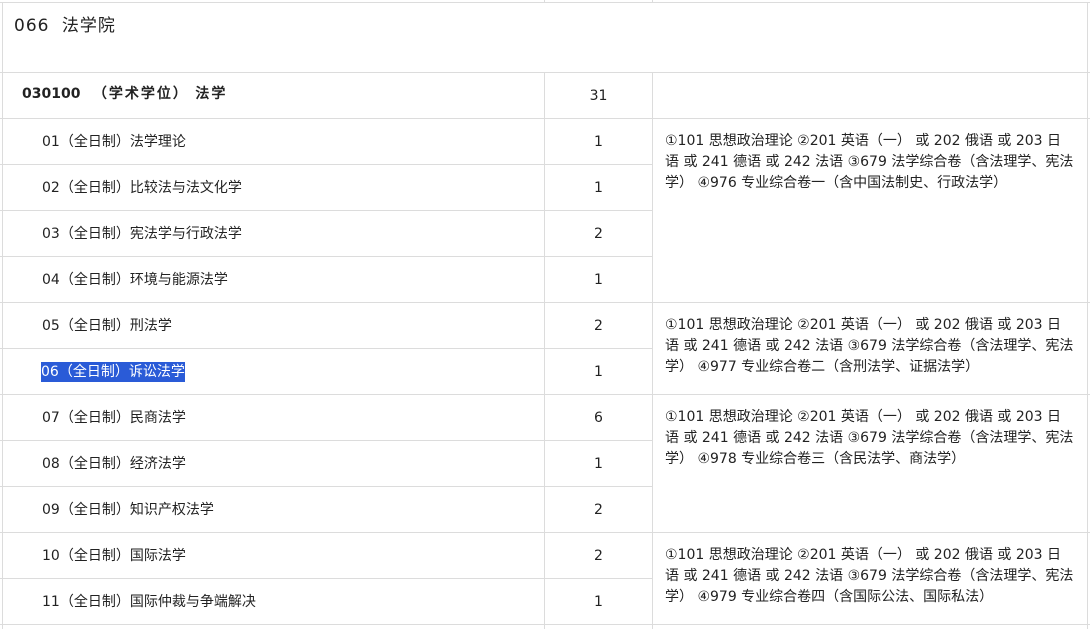 The height and width of the screenshot is (629, 1090). Describe the element at coordinates (128, 510) in the screenshot. I see `direction-label: 09（全日制）知识产权法学` at that location.